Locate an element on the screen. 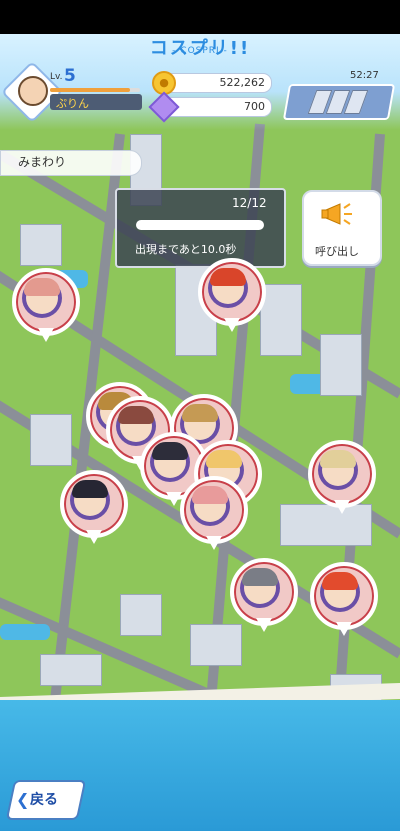 The width and height of the screenshot is (400, 831). spawn-count: 12/12 is located at coordinates (249, 203).